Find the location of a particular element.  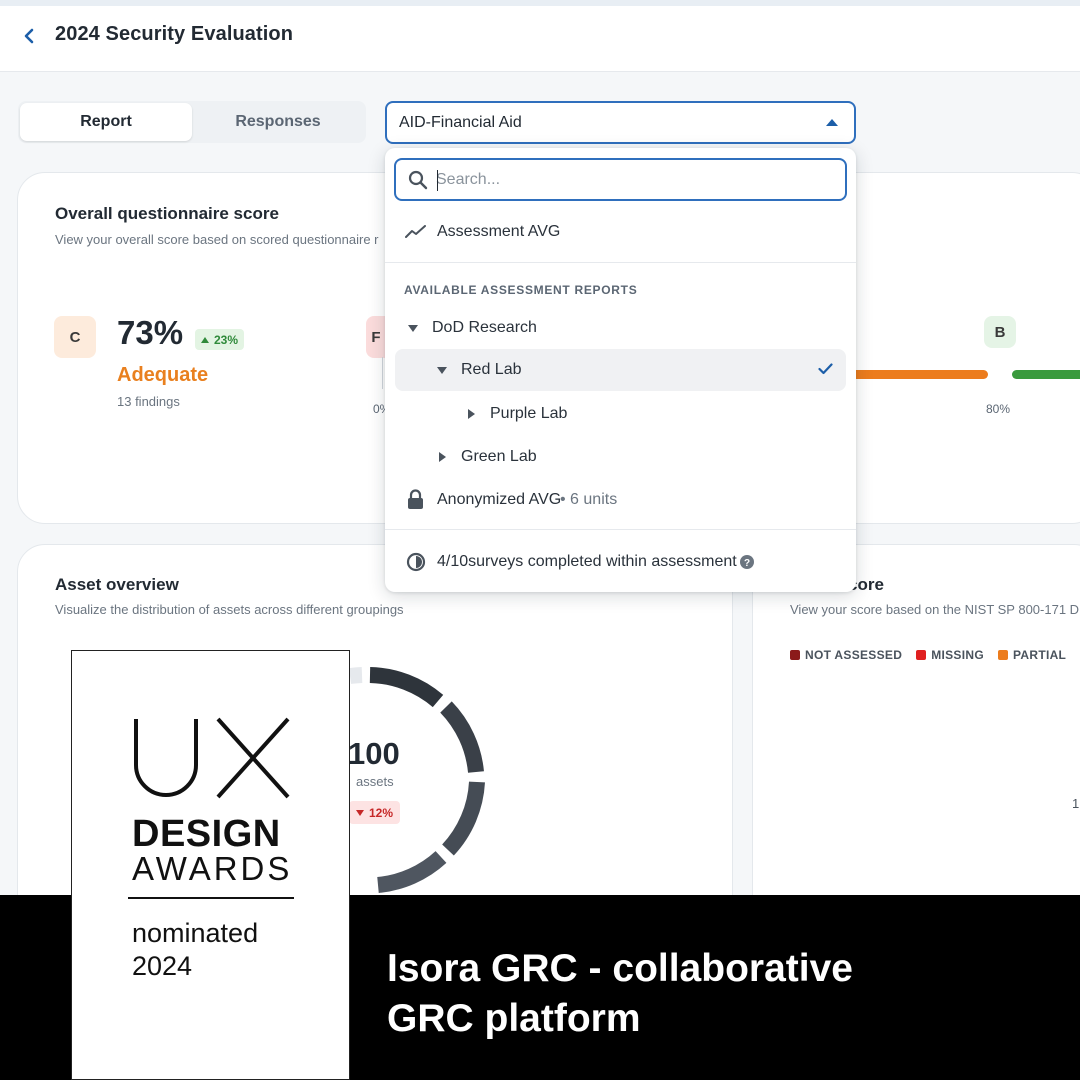

text-cursor is located at coordinates (437, 180).